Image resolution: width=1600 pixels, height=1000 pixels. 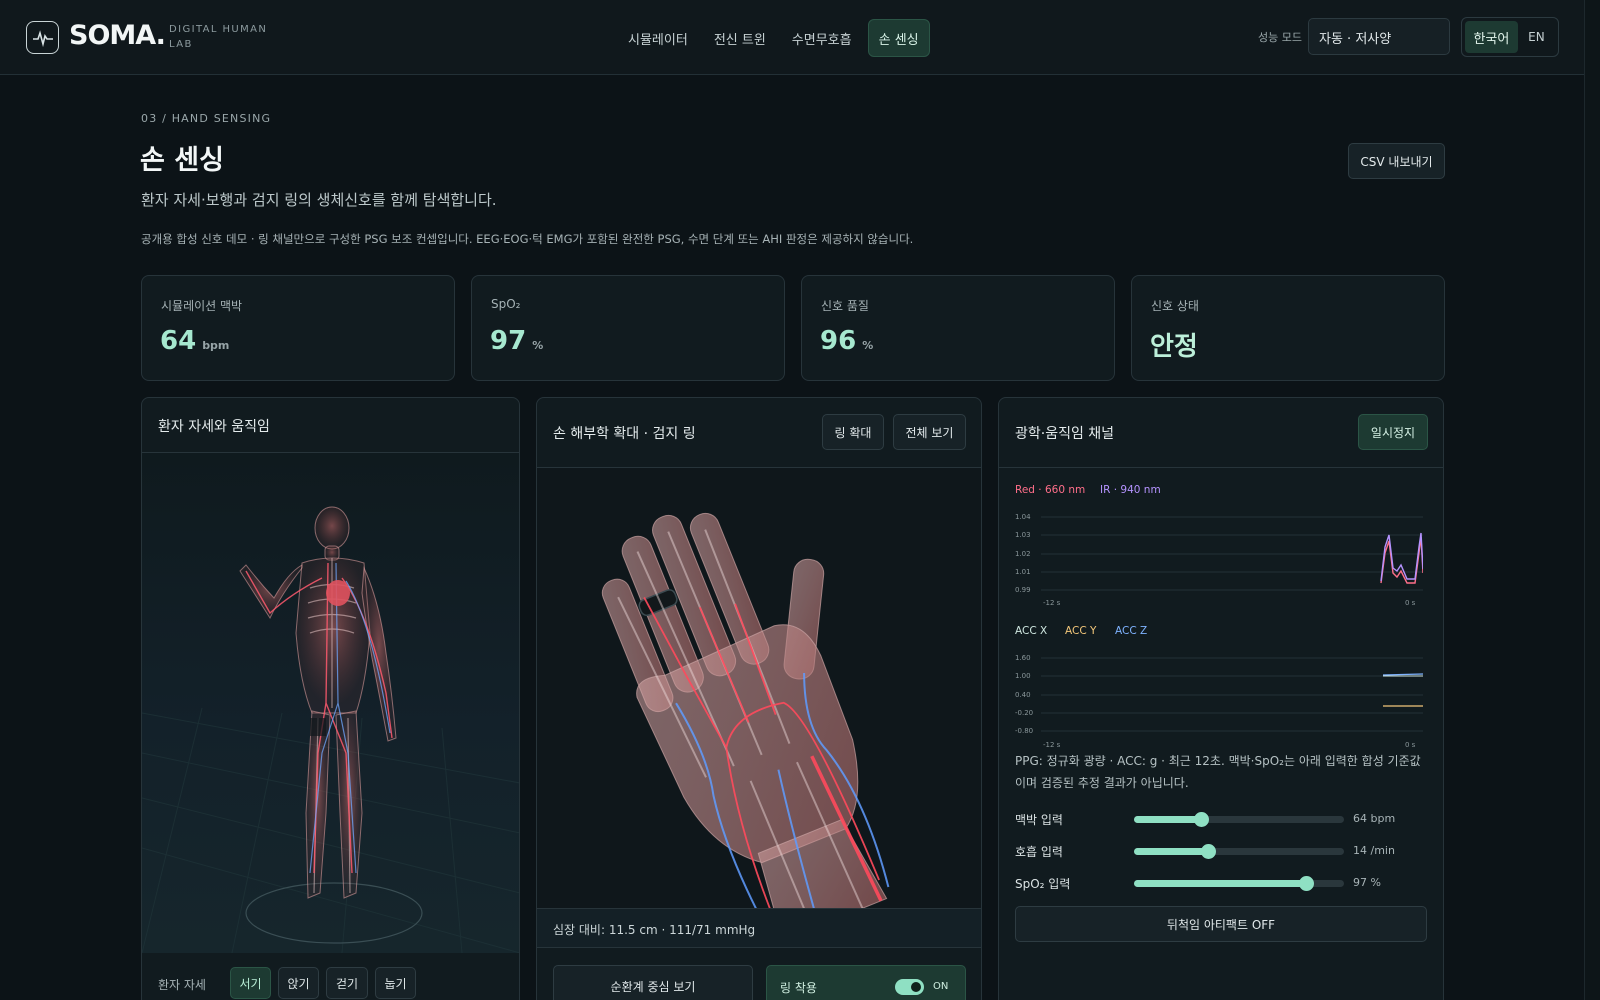 What do you see at coordinates (941, 986) in the screenshot?
I see `ring-wear-state: ON` at bounding box center [941, 986].